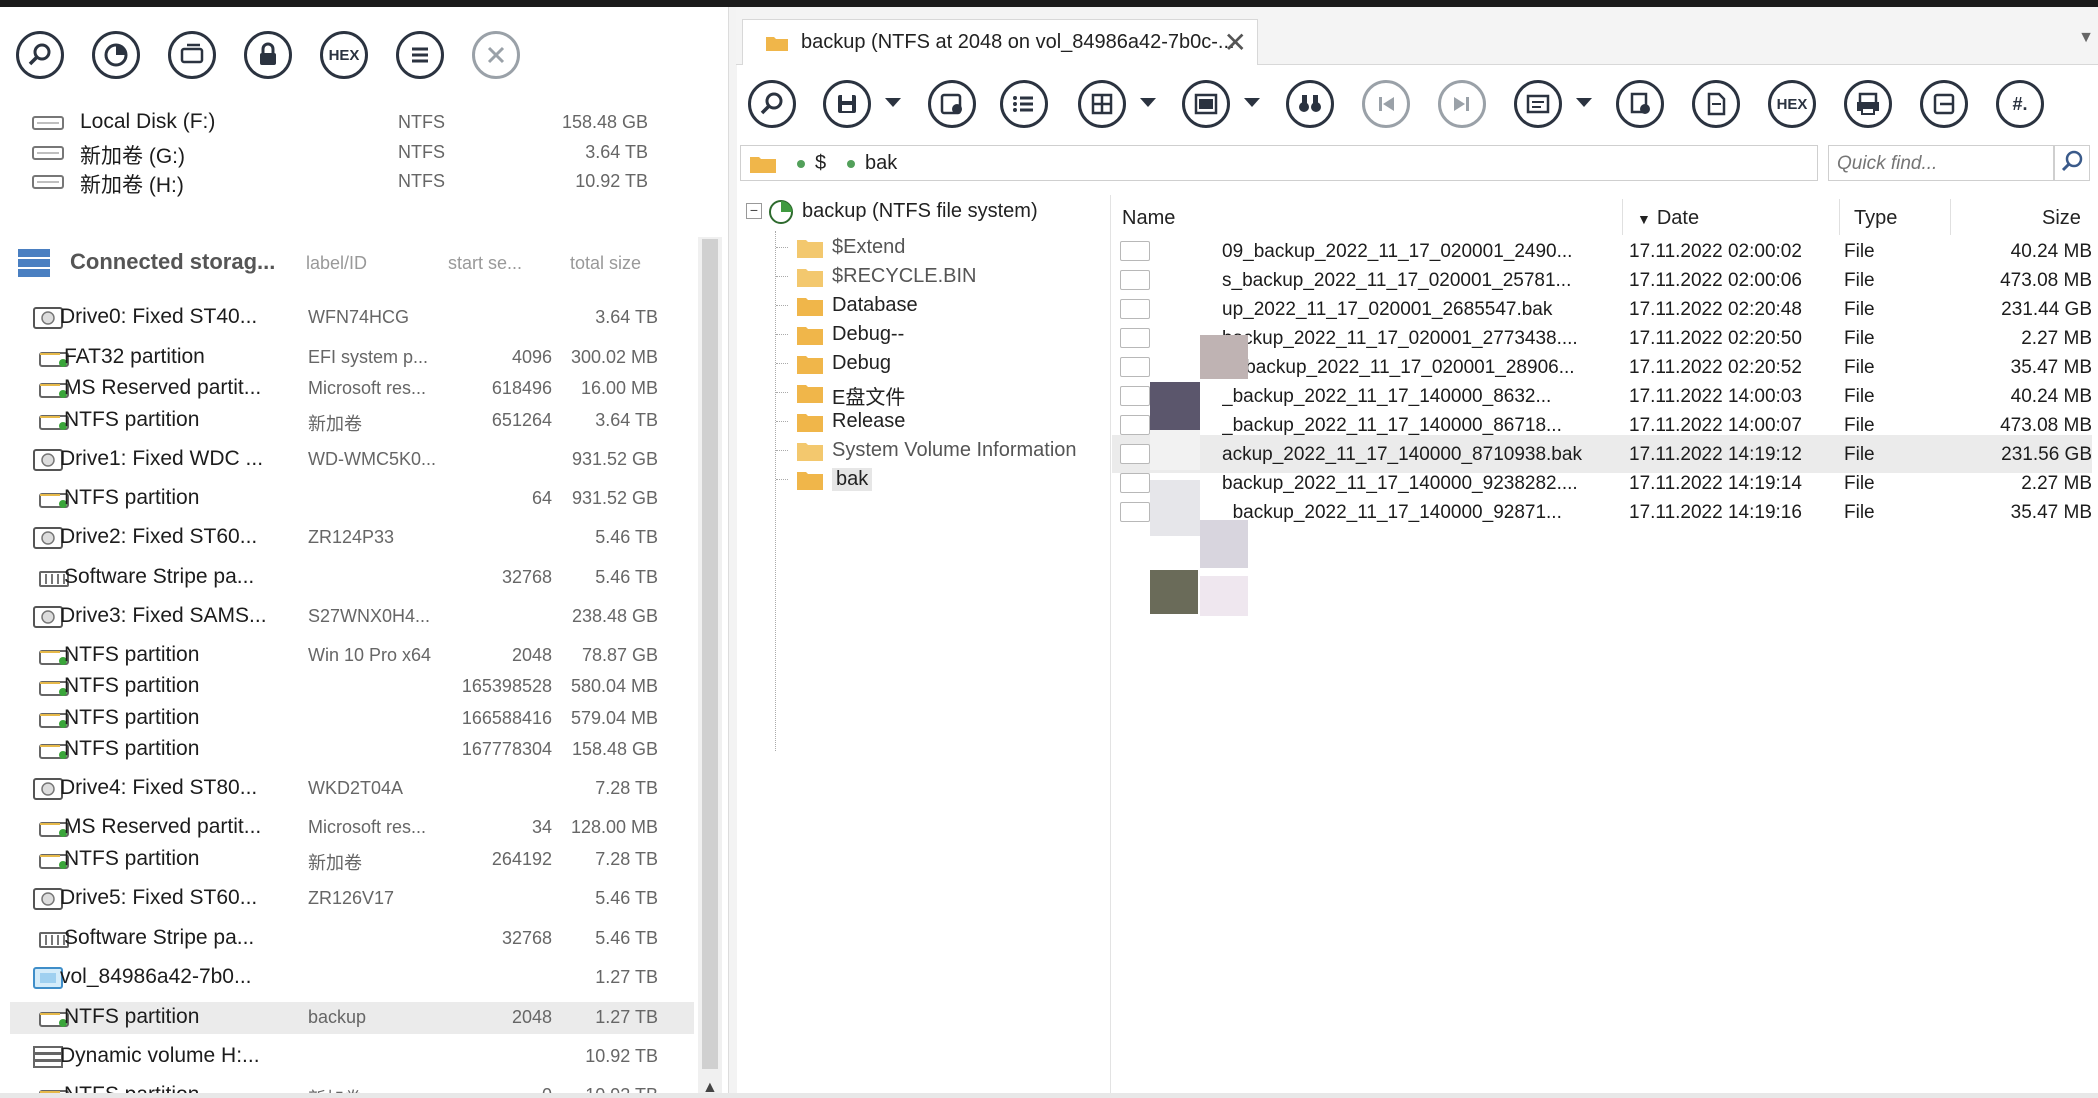 This screenshot has width=2098, height=1098. What do you see at coordinates (1235, 42) in the screenshot?
I see `tab-close-icon: ✕` at bounding box center [1235, 42].